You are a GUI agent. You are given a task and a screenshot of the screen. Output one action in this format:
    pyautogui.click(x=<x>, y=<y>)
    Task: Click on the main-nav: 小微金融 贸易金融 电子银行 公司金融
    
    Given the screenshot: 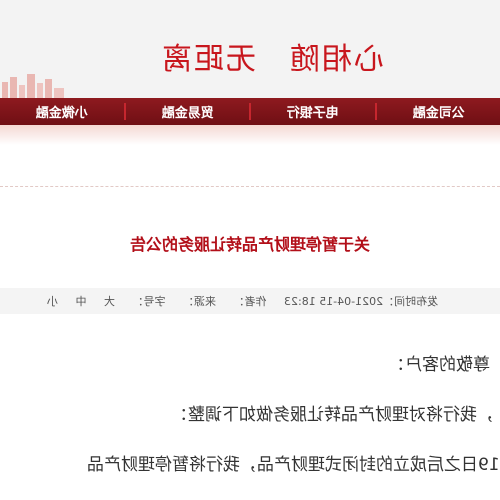 What is the action you would take?
    pyautogui.click(x=250, y=111)
    